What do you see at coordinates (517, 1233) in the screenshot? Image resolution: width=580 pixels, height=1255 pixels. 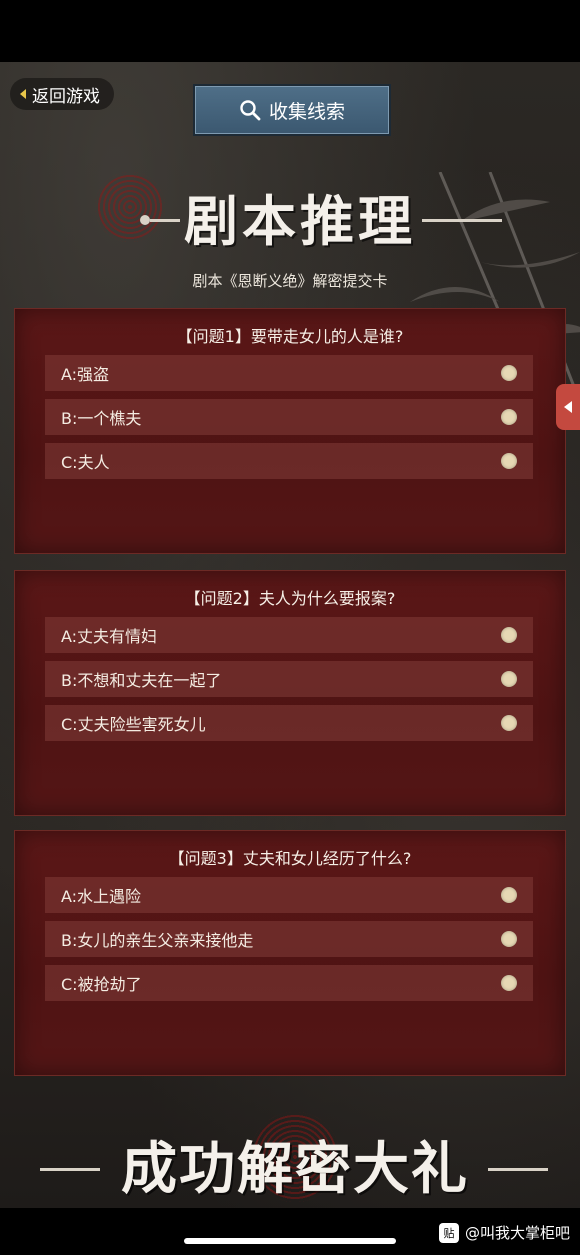 I see `source-label: @叫我大掌柜吧` at bounding box center [517, 1233].